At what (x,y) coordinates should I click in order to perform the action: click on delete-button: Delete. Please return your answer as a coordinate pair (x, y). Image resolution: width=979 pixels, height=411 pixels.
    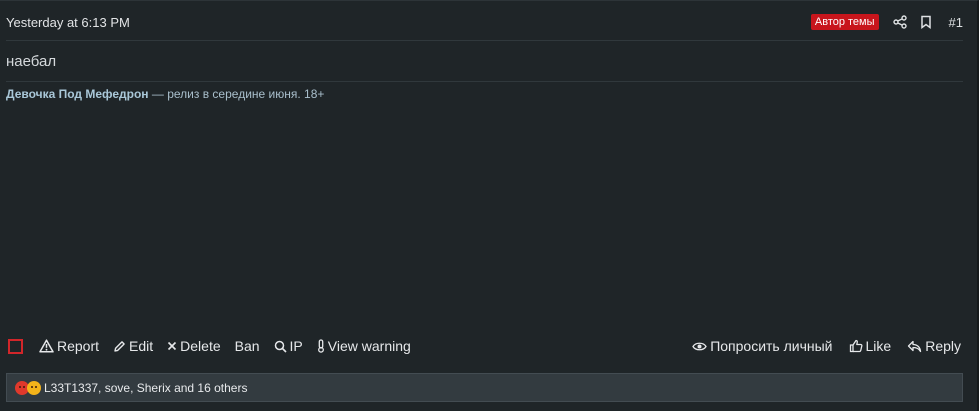
    Looking at the image, I should click on (194, 346).